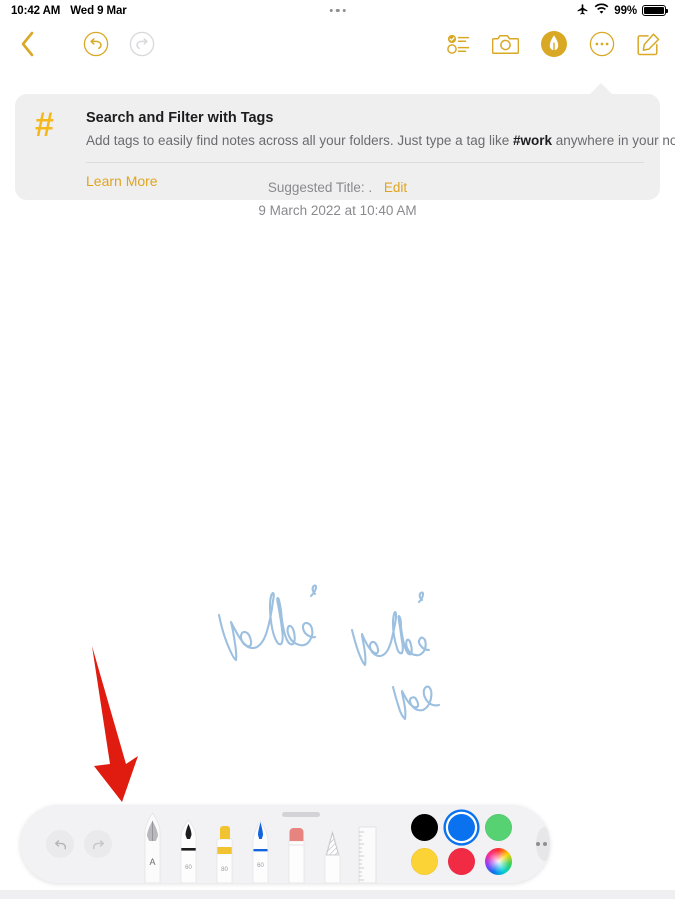 The image size is (675, 899). What do you see at coordinates (296, 850) in the screenshot?
I see `tool-eraser` at bounding box center [296, 850].